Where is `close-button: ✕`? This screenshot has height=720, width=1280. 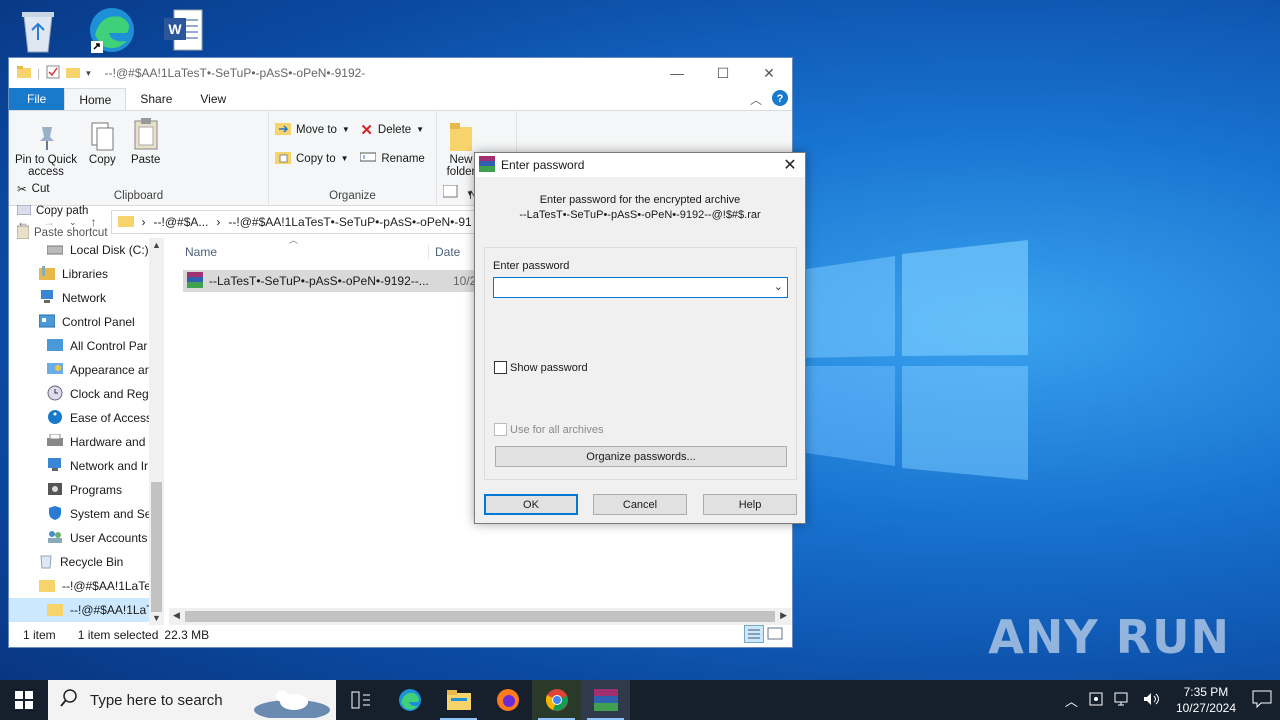
close-button: ✕ is located at coordinates (769, 73).